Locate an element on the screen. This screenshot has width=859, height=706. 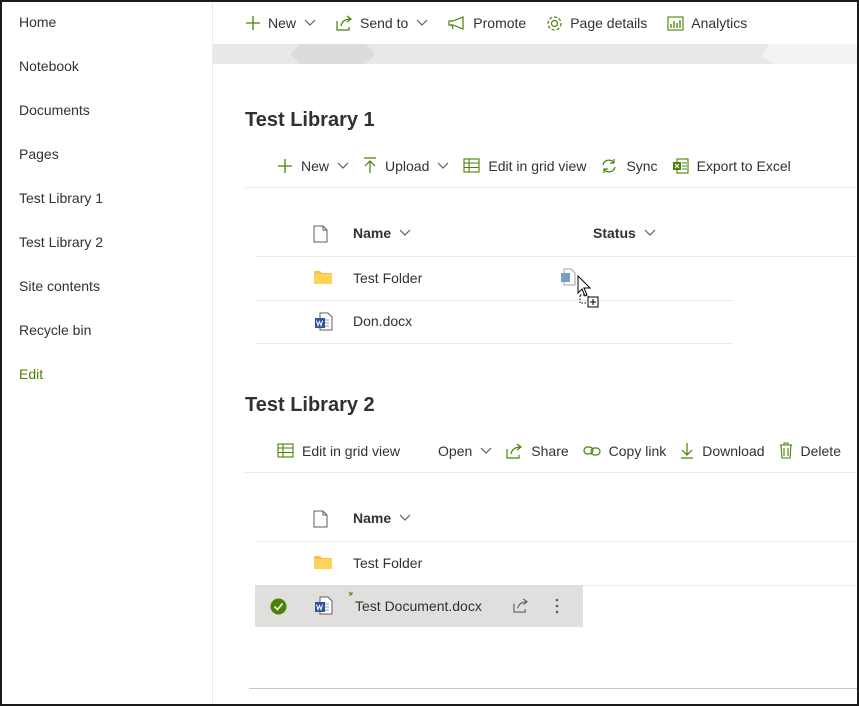
page-details-button: Page details is located at coordinates (596, 23).